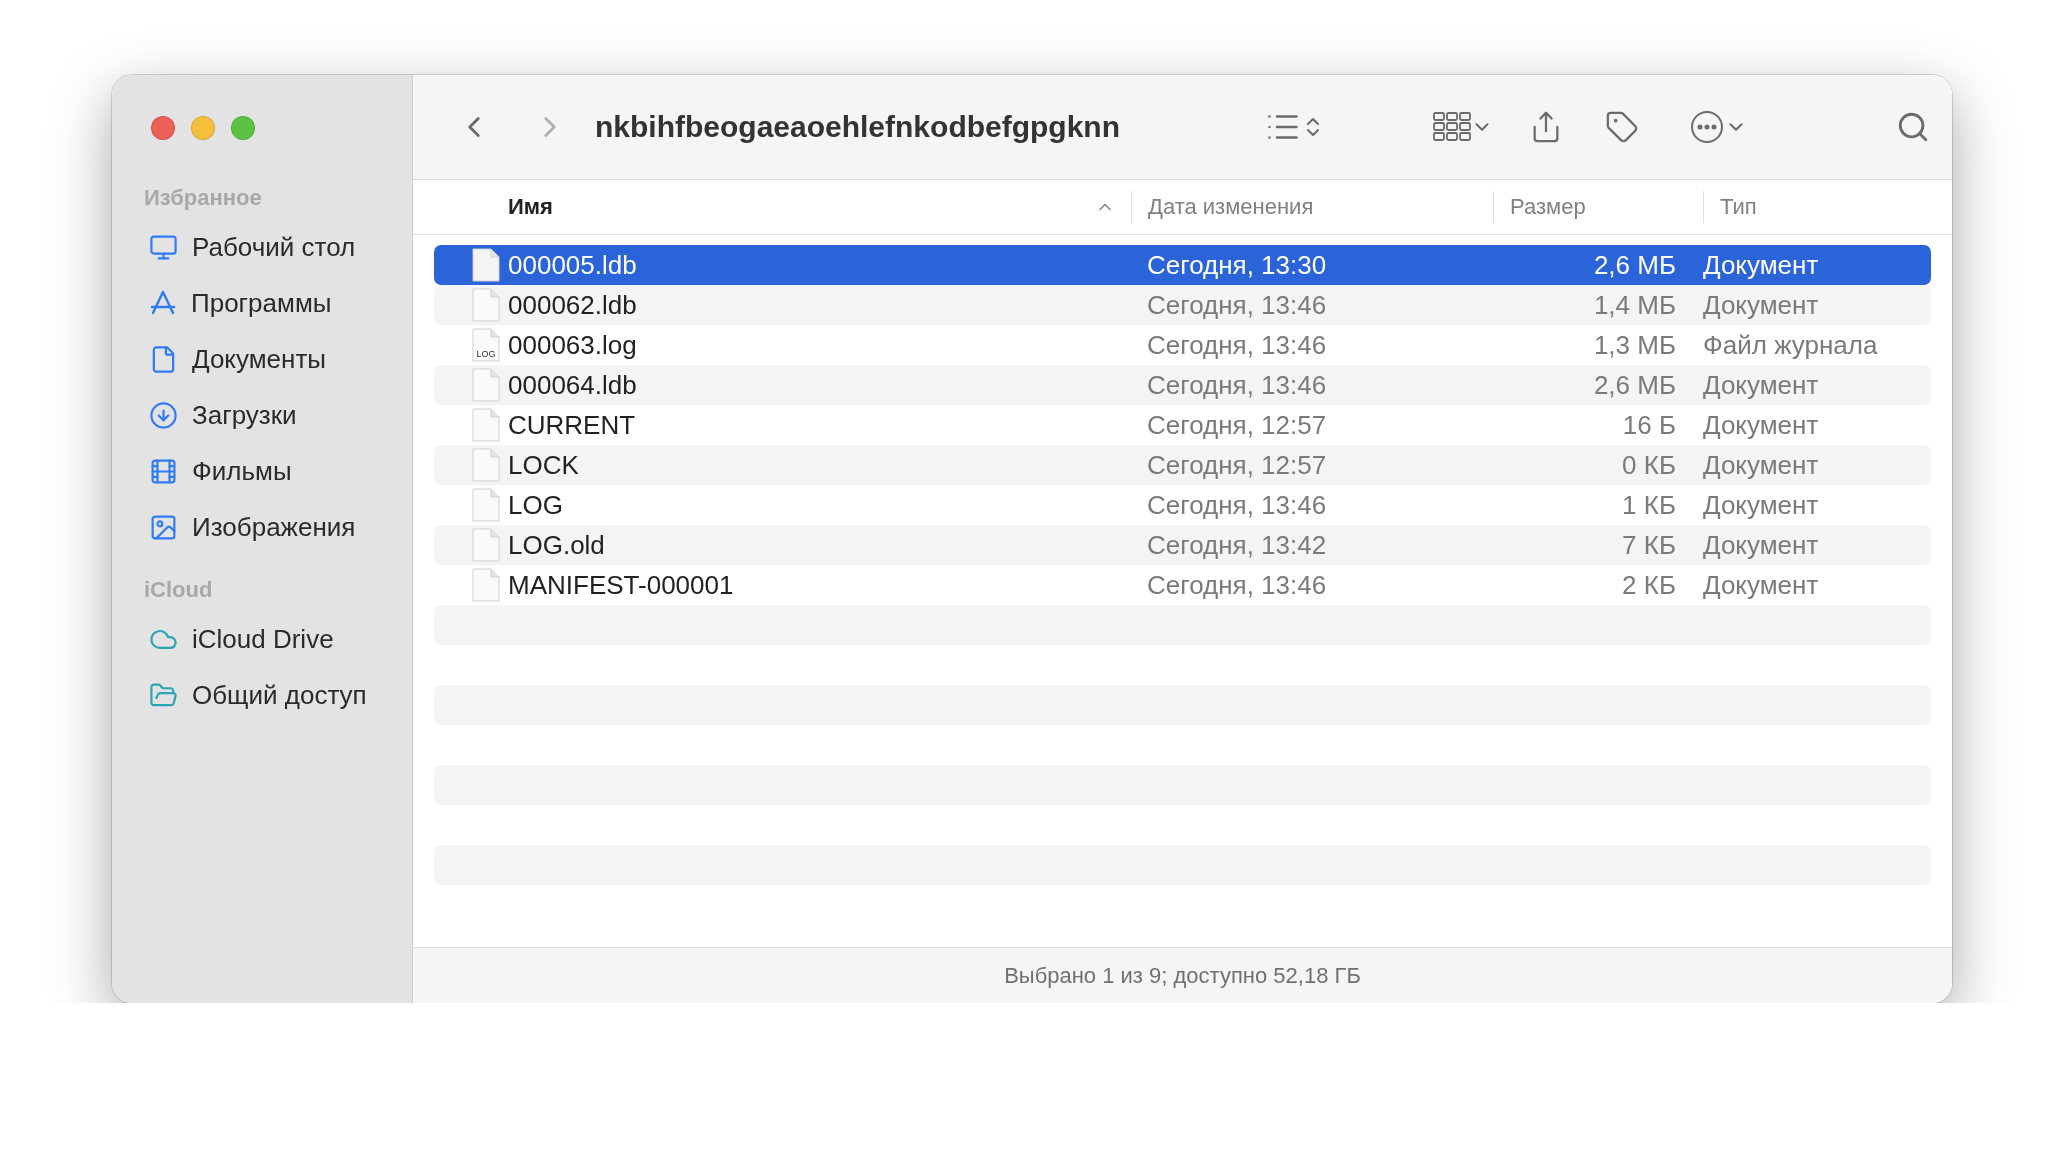  Describe the element at coordinates (819, 207) in the screenshot. I see `column-header: Имя` at that location.